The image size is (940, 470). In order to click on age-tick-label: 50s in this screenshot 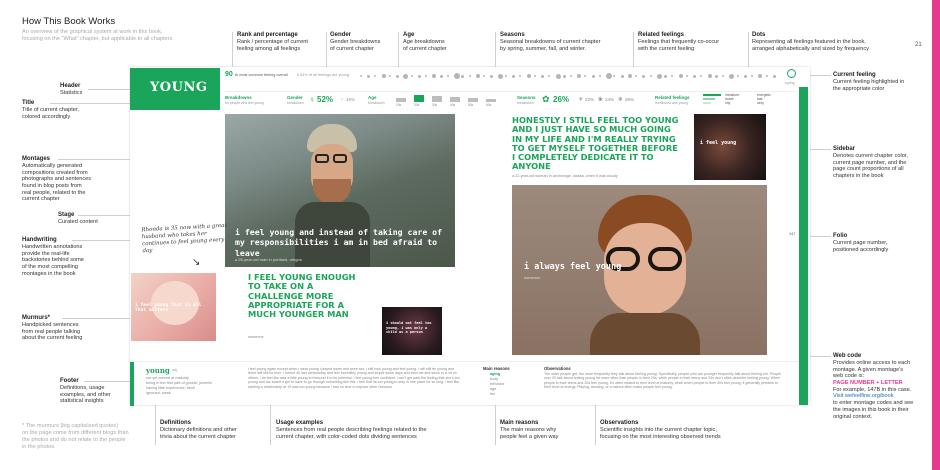, I will do `click(471, 105)`.